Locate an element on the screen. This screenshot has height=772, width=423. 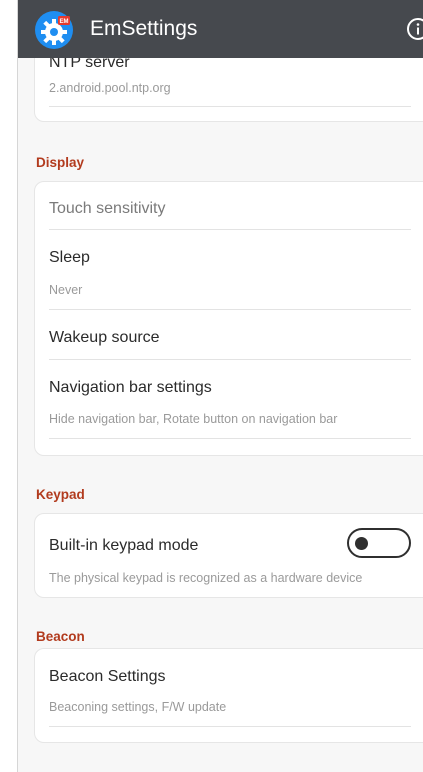
app-title: EmSettings is located at coordinates (144, 28).